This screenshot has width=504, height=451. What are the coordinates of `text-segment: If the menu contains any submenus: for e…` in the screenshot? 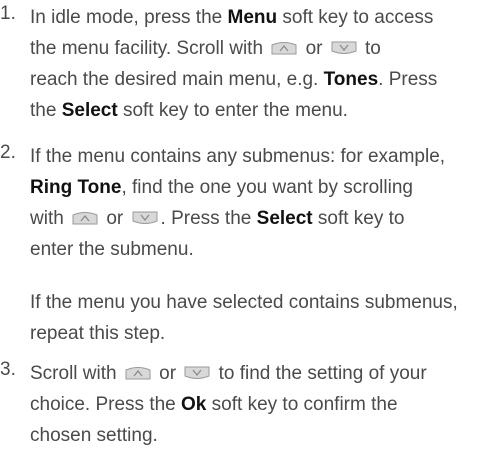 It's located at (238, 156).